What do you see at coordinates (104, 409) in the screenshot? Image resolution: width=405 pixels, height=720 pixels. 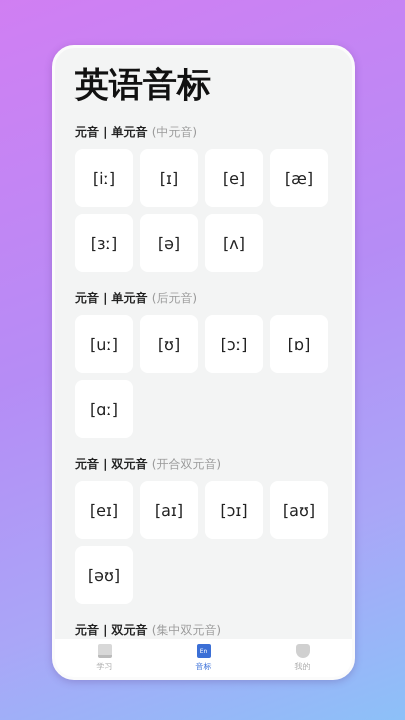 I see `phonetic-tile: [ɑː]` at bounding box center [104, 409].